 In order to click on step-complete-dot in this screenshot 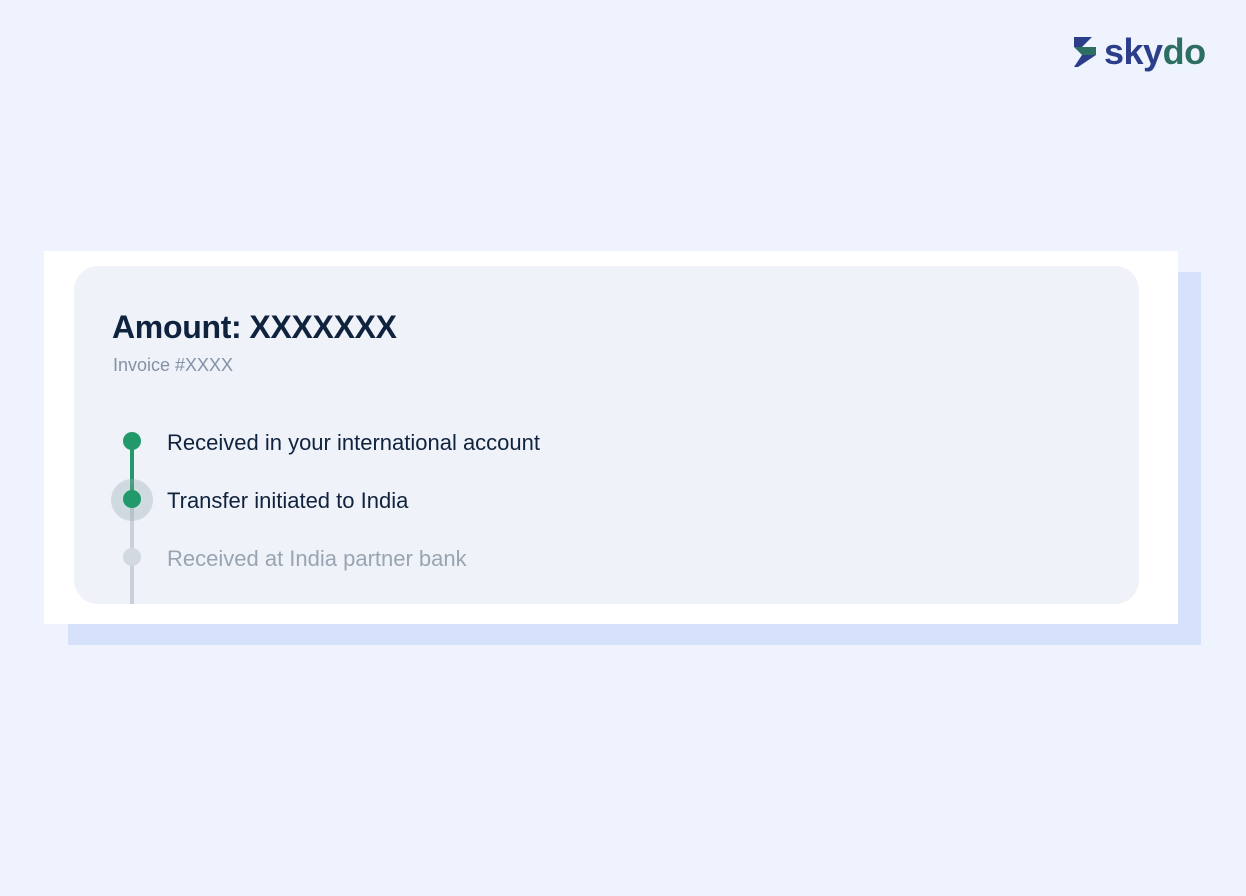, I will do `click(132, 441)`.